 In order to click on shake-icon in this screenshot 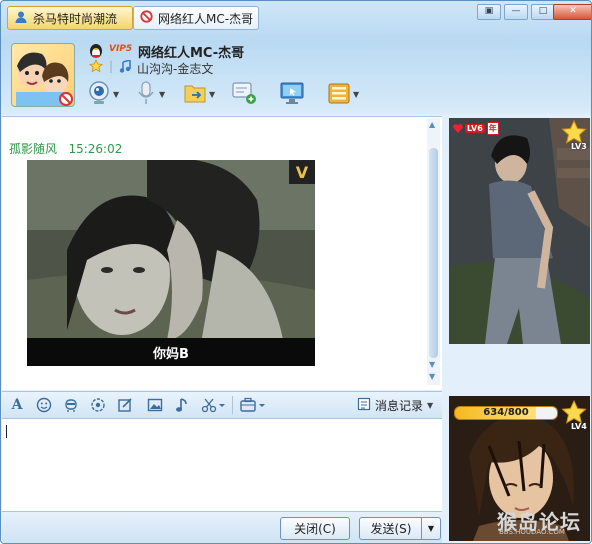, I will do `click(98, 405)`.